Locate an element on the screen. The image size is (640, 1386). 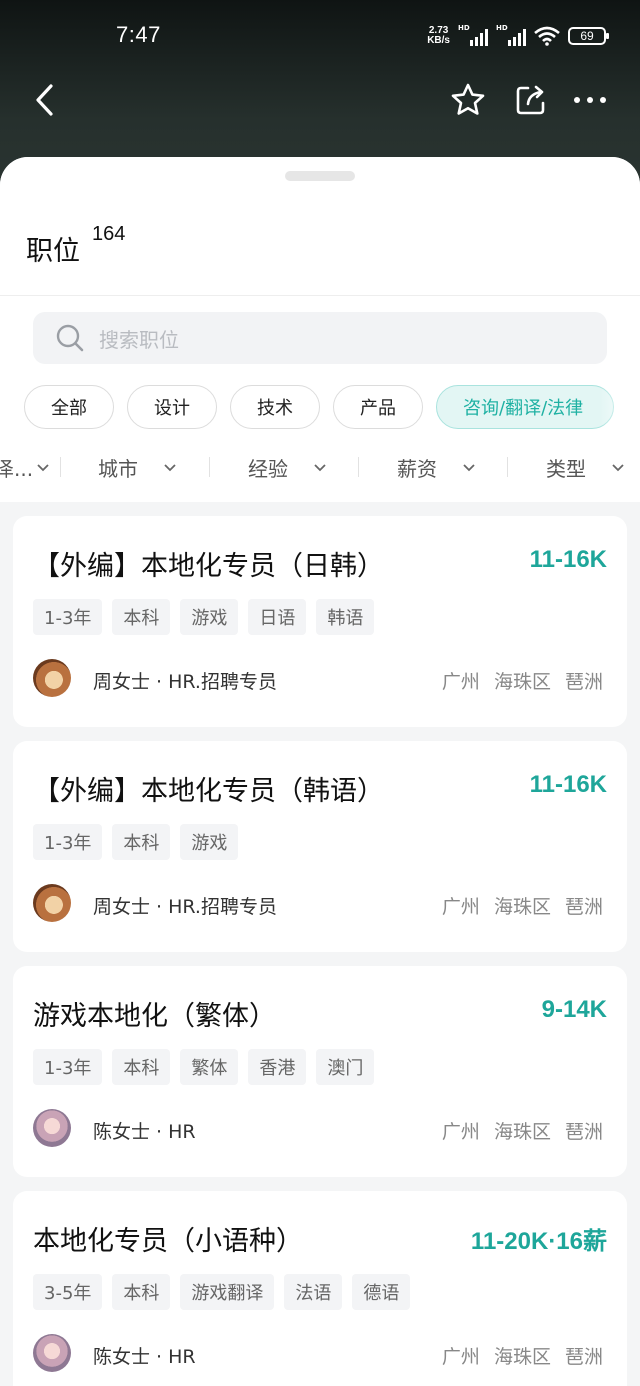
status-time: 7:47 is located at coordinates (138, 34).